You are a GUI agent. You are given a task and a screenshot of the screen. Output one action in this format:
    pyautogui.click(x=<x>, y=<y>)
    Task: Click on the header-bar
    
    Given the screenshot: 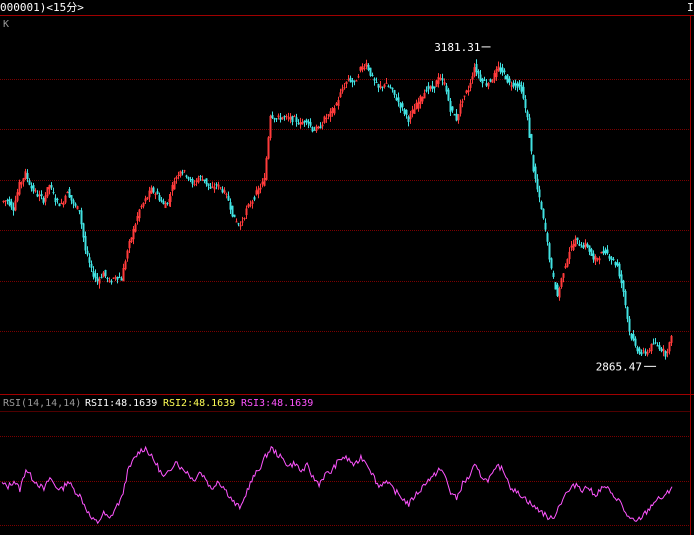 What is the action you would take?
    pyautogui.click(x=347, y=7)
    